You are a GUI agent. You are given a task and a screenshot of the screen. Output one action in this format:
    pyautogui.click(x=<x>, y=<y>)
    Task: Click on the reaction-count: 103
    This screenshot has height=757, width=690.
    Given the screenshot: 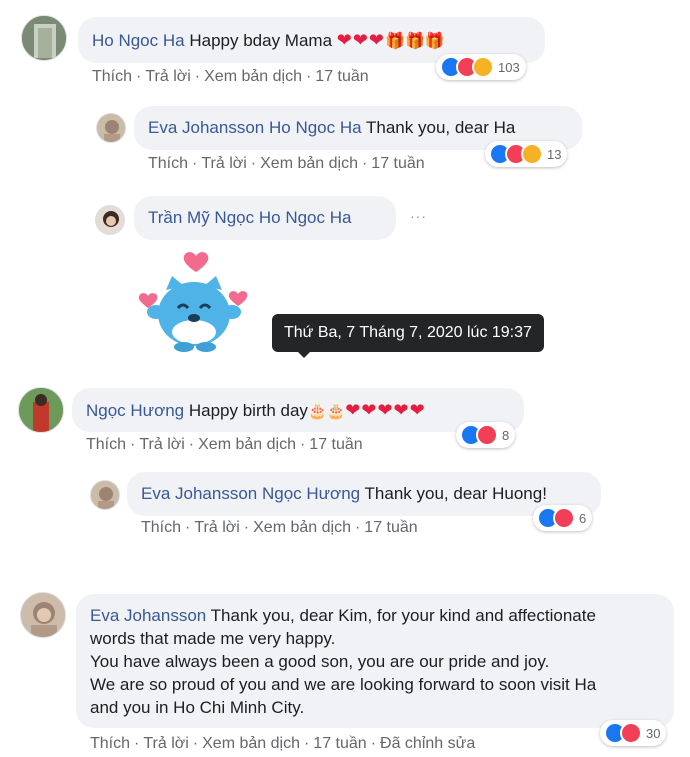 What is the action you would take?
    pyautogui.click(x=509, y=67)
    